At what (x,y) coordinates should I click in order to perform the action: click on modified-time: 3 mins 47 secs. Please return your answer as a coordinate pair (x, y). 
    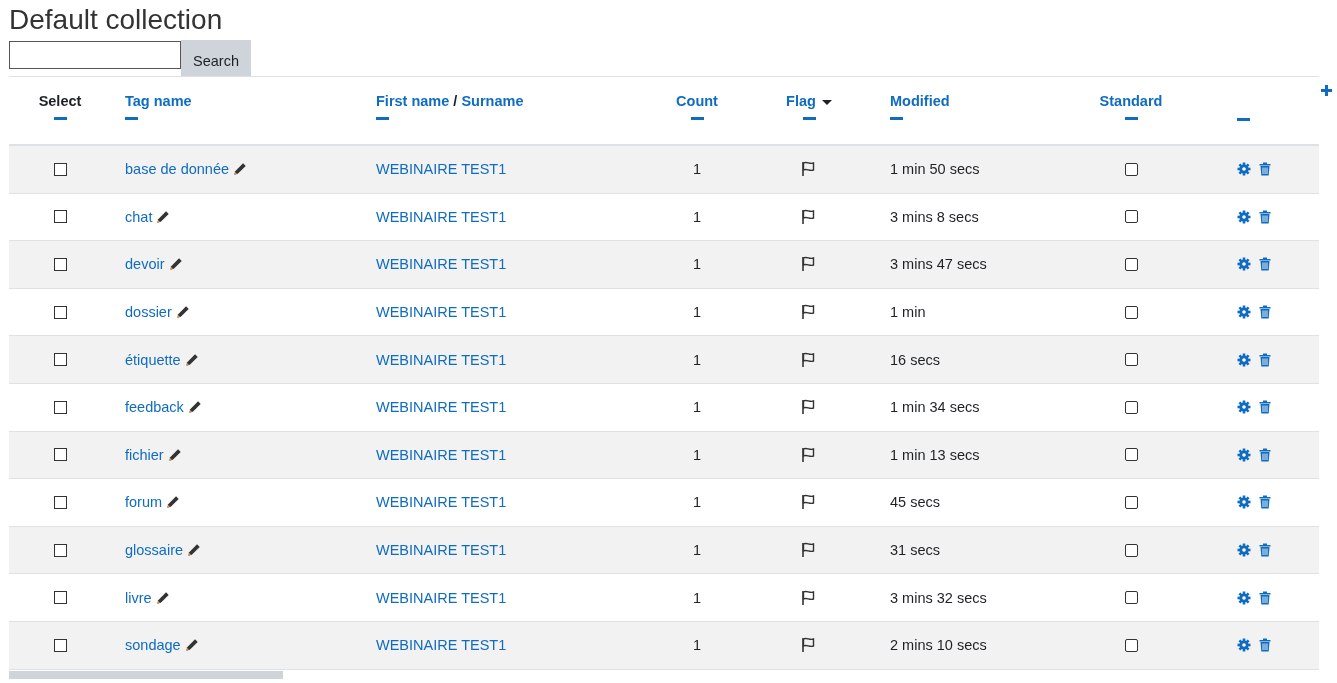
    Looking at the image, I should click on (938, 264).